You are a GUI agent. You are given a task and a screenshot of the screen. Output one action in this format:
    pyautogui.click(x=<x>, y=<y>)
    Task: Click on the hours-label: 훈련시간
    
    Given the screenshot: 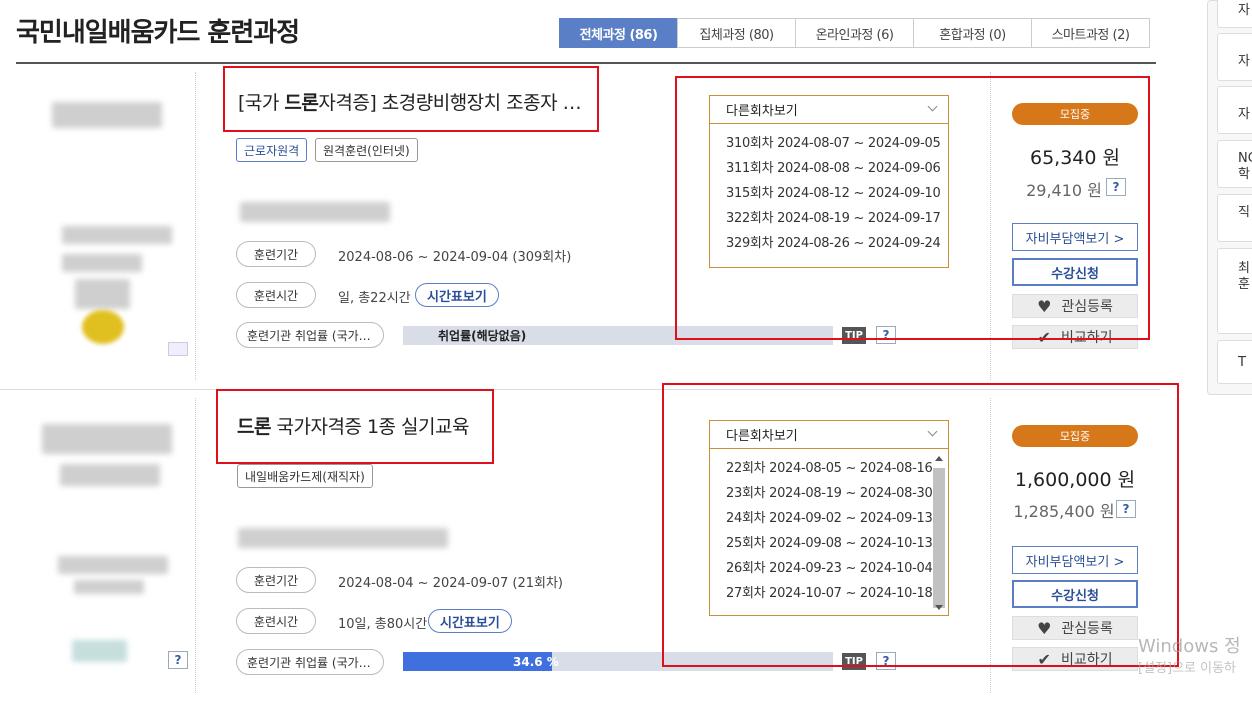 What is the action you would take?
    pyautogui.click(x=276, y=295)
    